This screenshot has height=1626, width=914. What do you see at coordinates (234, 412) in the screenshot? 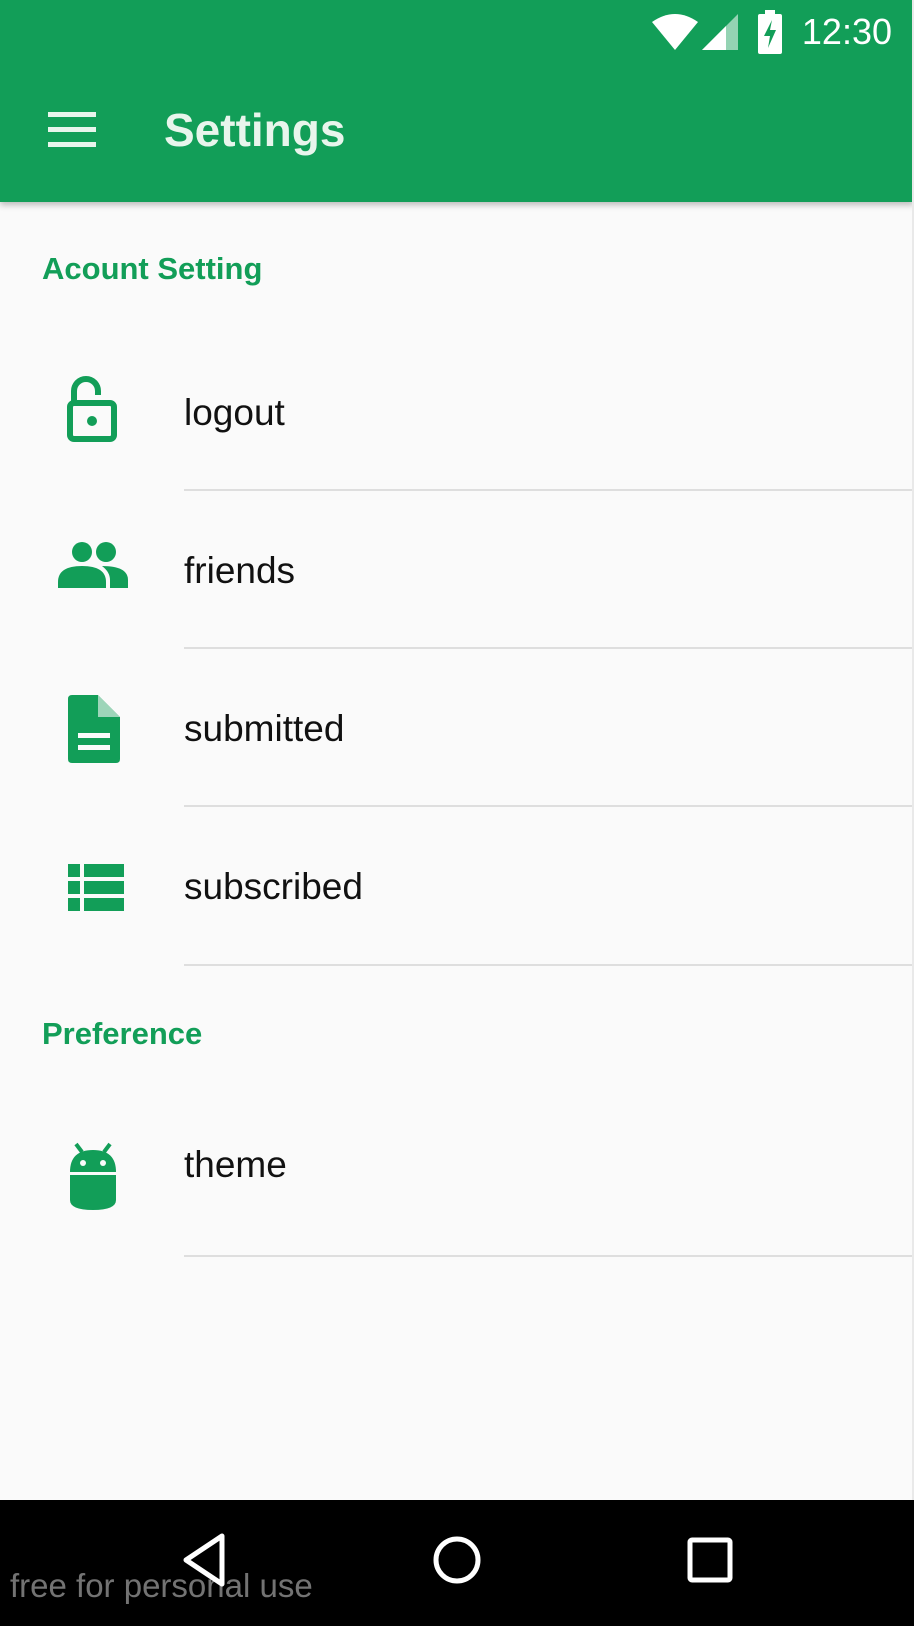
I see `pref-item-label: logout` at bounding box center [234, 412].